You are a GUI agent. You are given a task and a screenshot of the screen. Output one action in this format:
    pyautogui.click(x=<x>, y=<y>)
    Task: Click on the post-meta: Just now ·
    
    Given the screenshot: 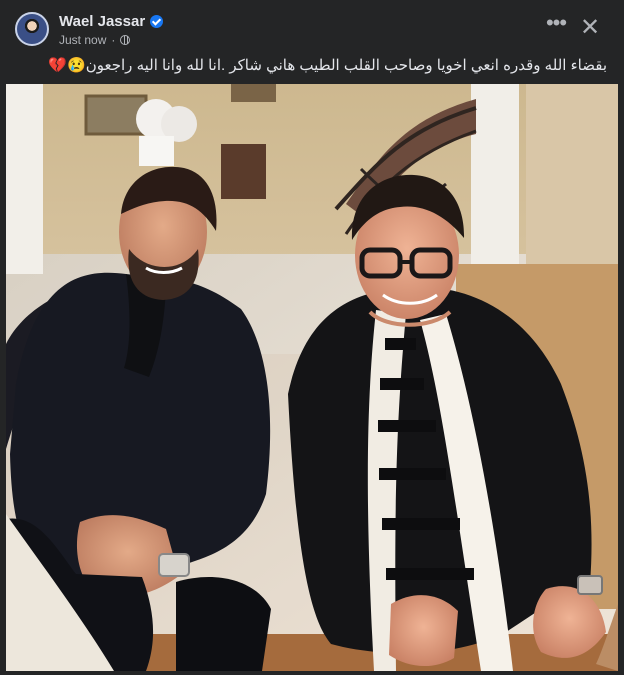 What is the action you would take?
    pyautogui.click(x=95, y=40)
    